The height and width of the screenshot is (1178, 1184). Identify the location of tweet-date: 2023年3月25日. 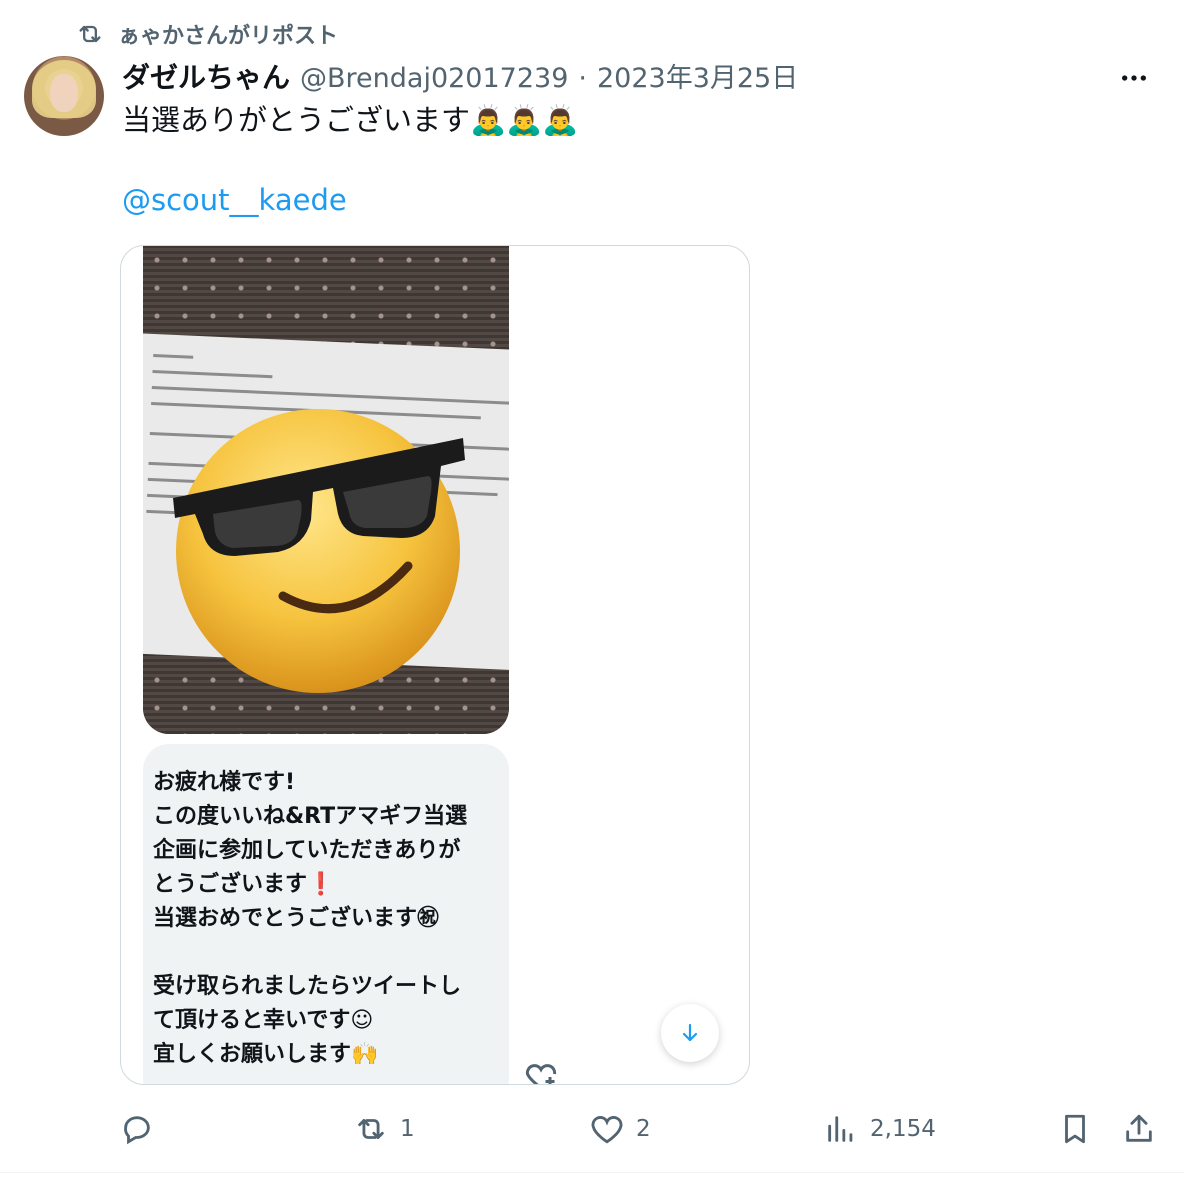
(697, 75).